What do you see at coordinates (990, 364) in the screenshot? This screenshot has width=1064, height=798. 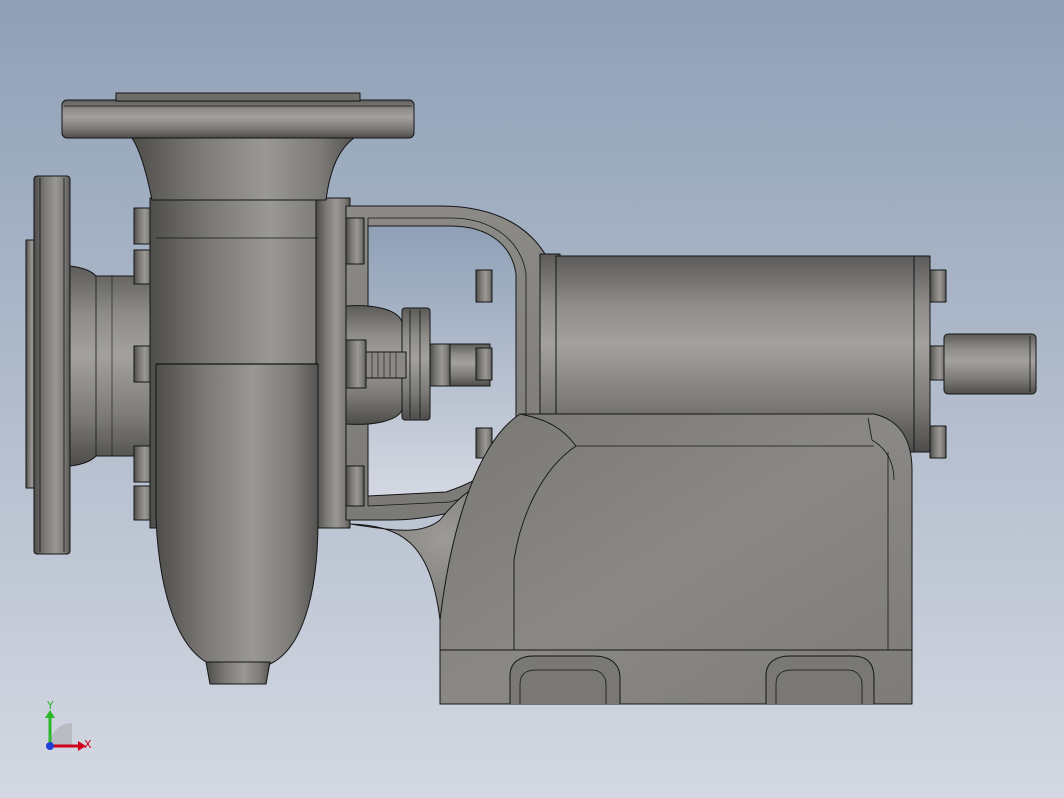 I see `drive-shaft` at bounding box center [990, 364].